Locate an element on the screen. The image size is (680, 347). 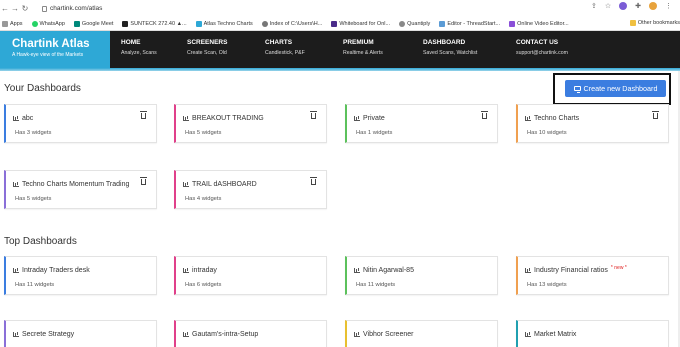
card-title: Secrete Strategy is located at coordinates (48, 334).